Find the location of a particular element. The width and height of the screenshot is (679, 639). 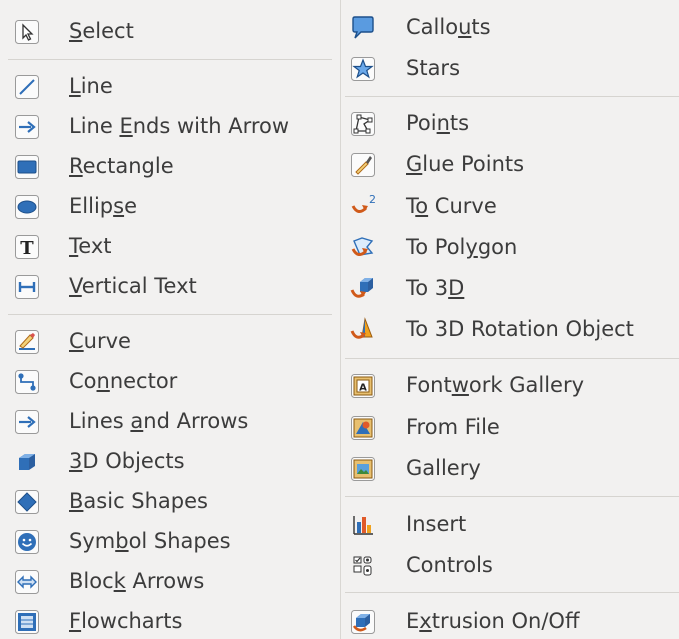

svg-text: T is located at coordinates (27, 248).